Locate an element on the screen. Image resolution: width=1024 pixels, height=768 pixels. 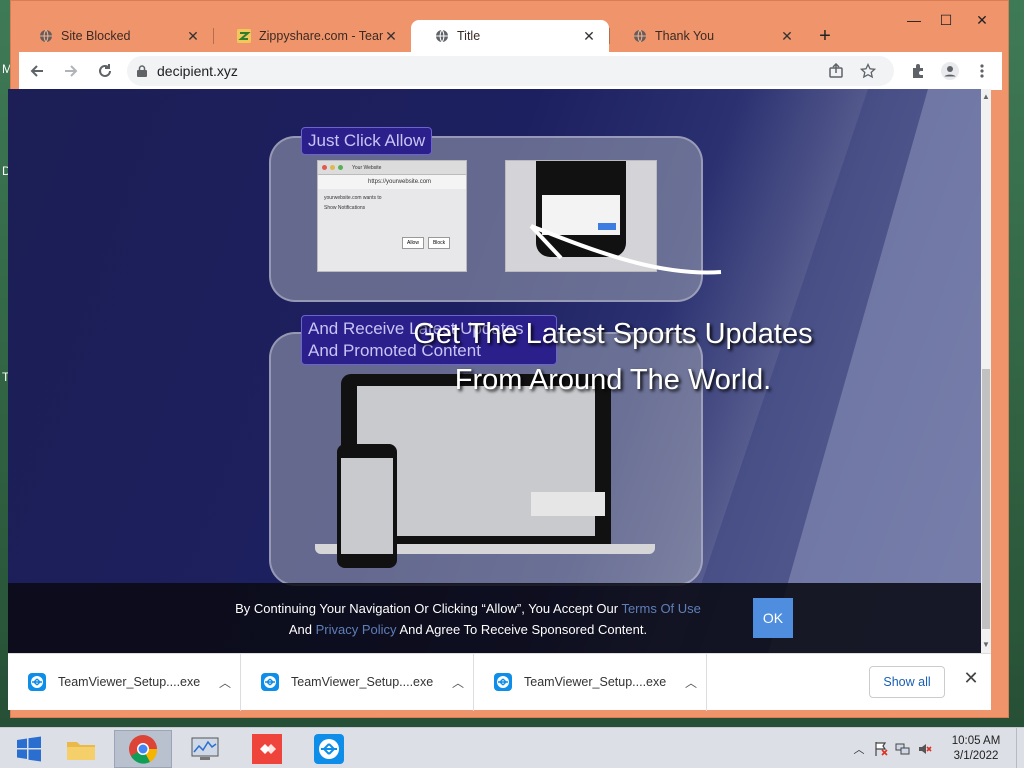
file-explorer-icon is located at coordinates (81, 749).